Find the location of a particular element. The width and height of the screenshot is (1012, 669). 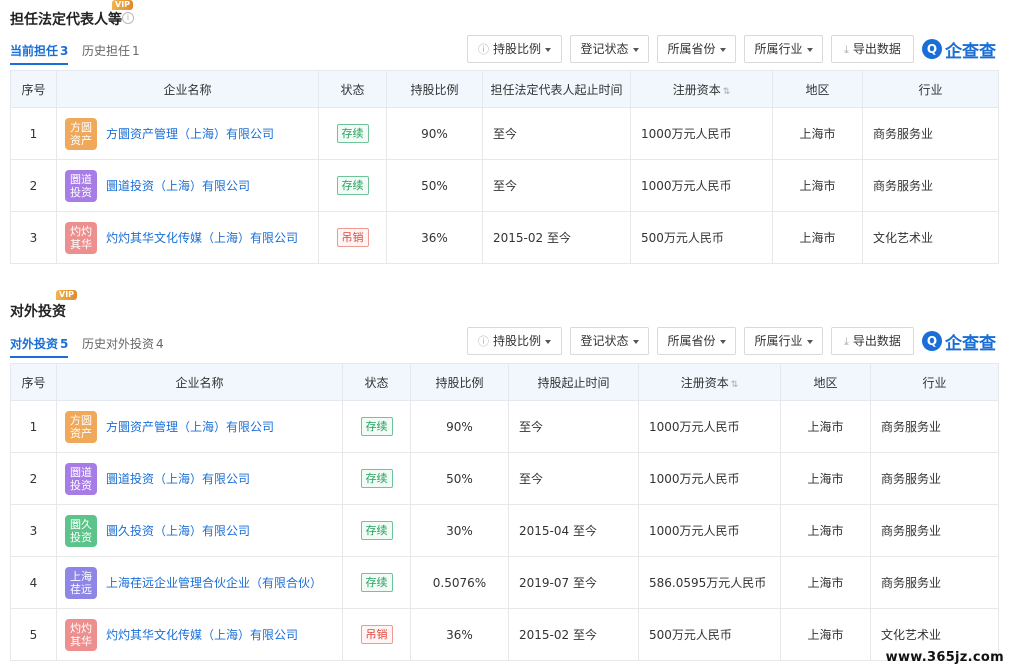

tab-current: 当前担任 3 is located at coordinates (39, 53).